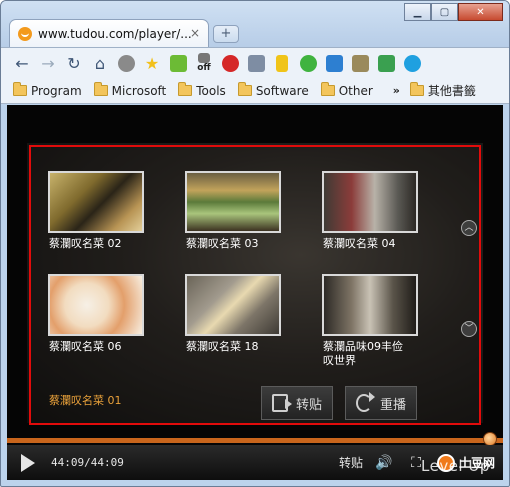 This screenshot has height=487, width=510. Describe the element at coordinates (412, 63) in the screenshot. I see `extension-skype-icon` at that location.